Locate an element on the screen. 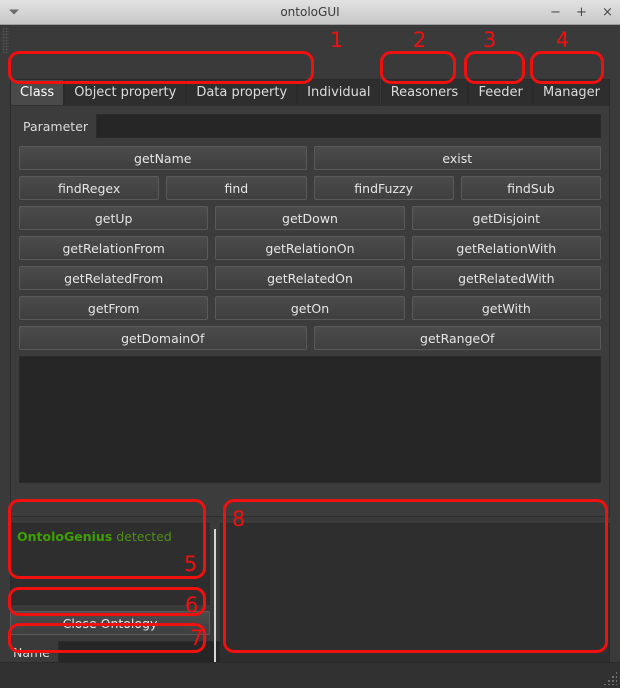 The image size is (620, 688). query-button-getrelationon: getRelationOn is located at coordinates (310, 248).